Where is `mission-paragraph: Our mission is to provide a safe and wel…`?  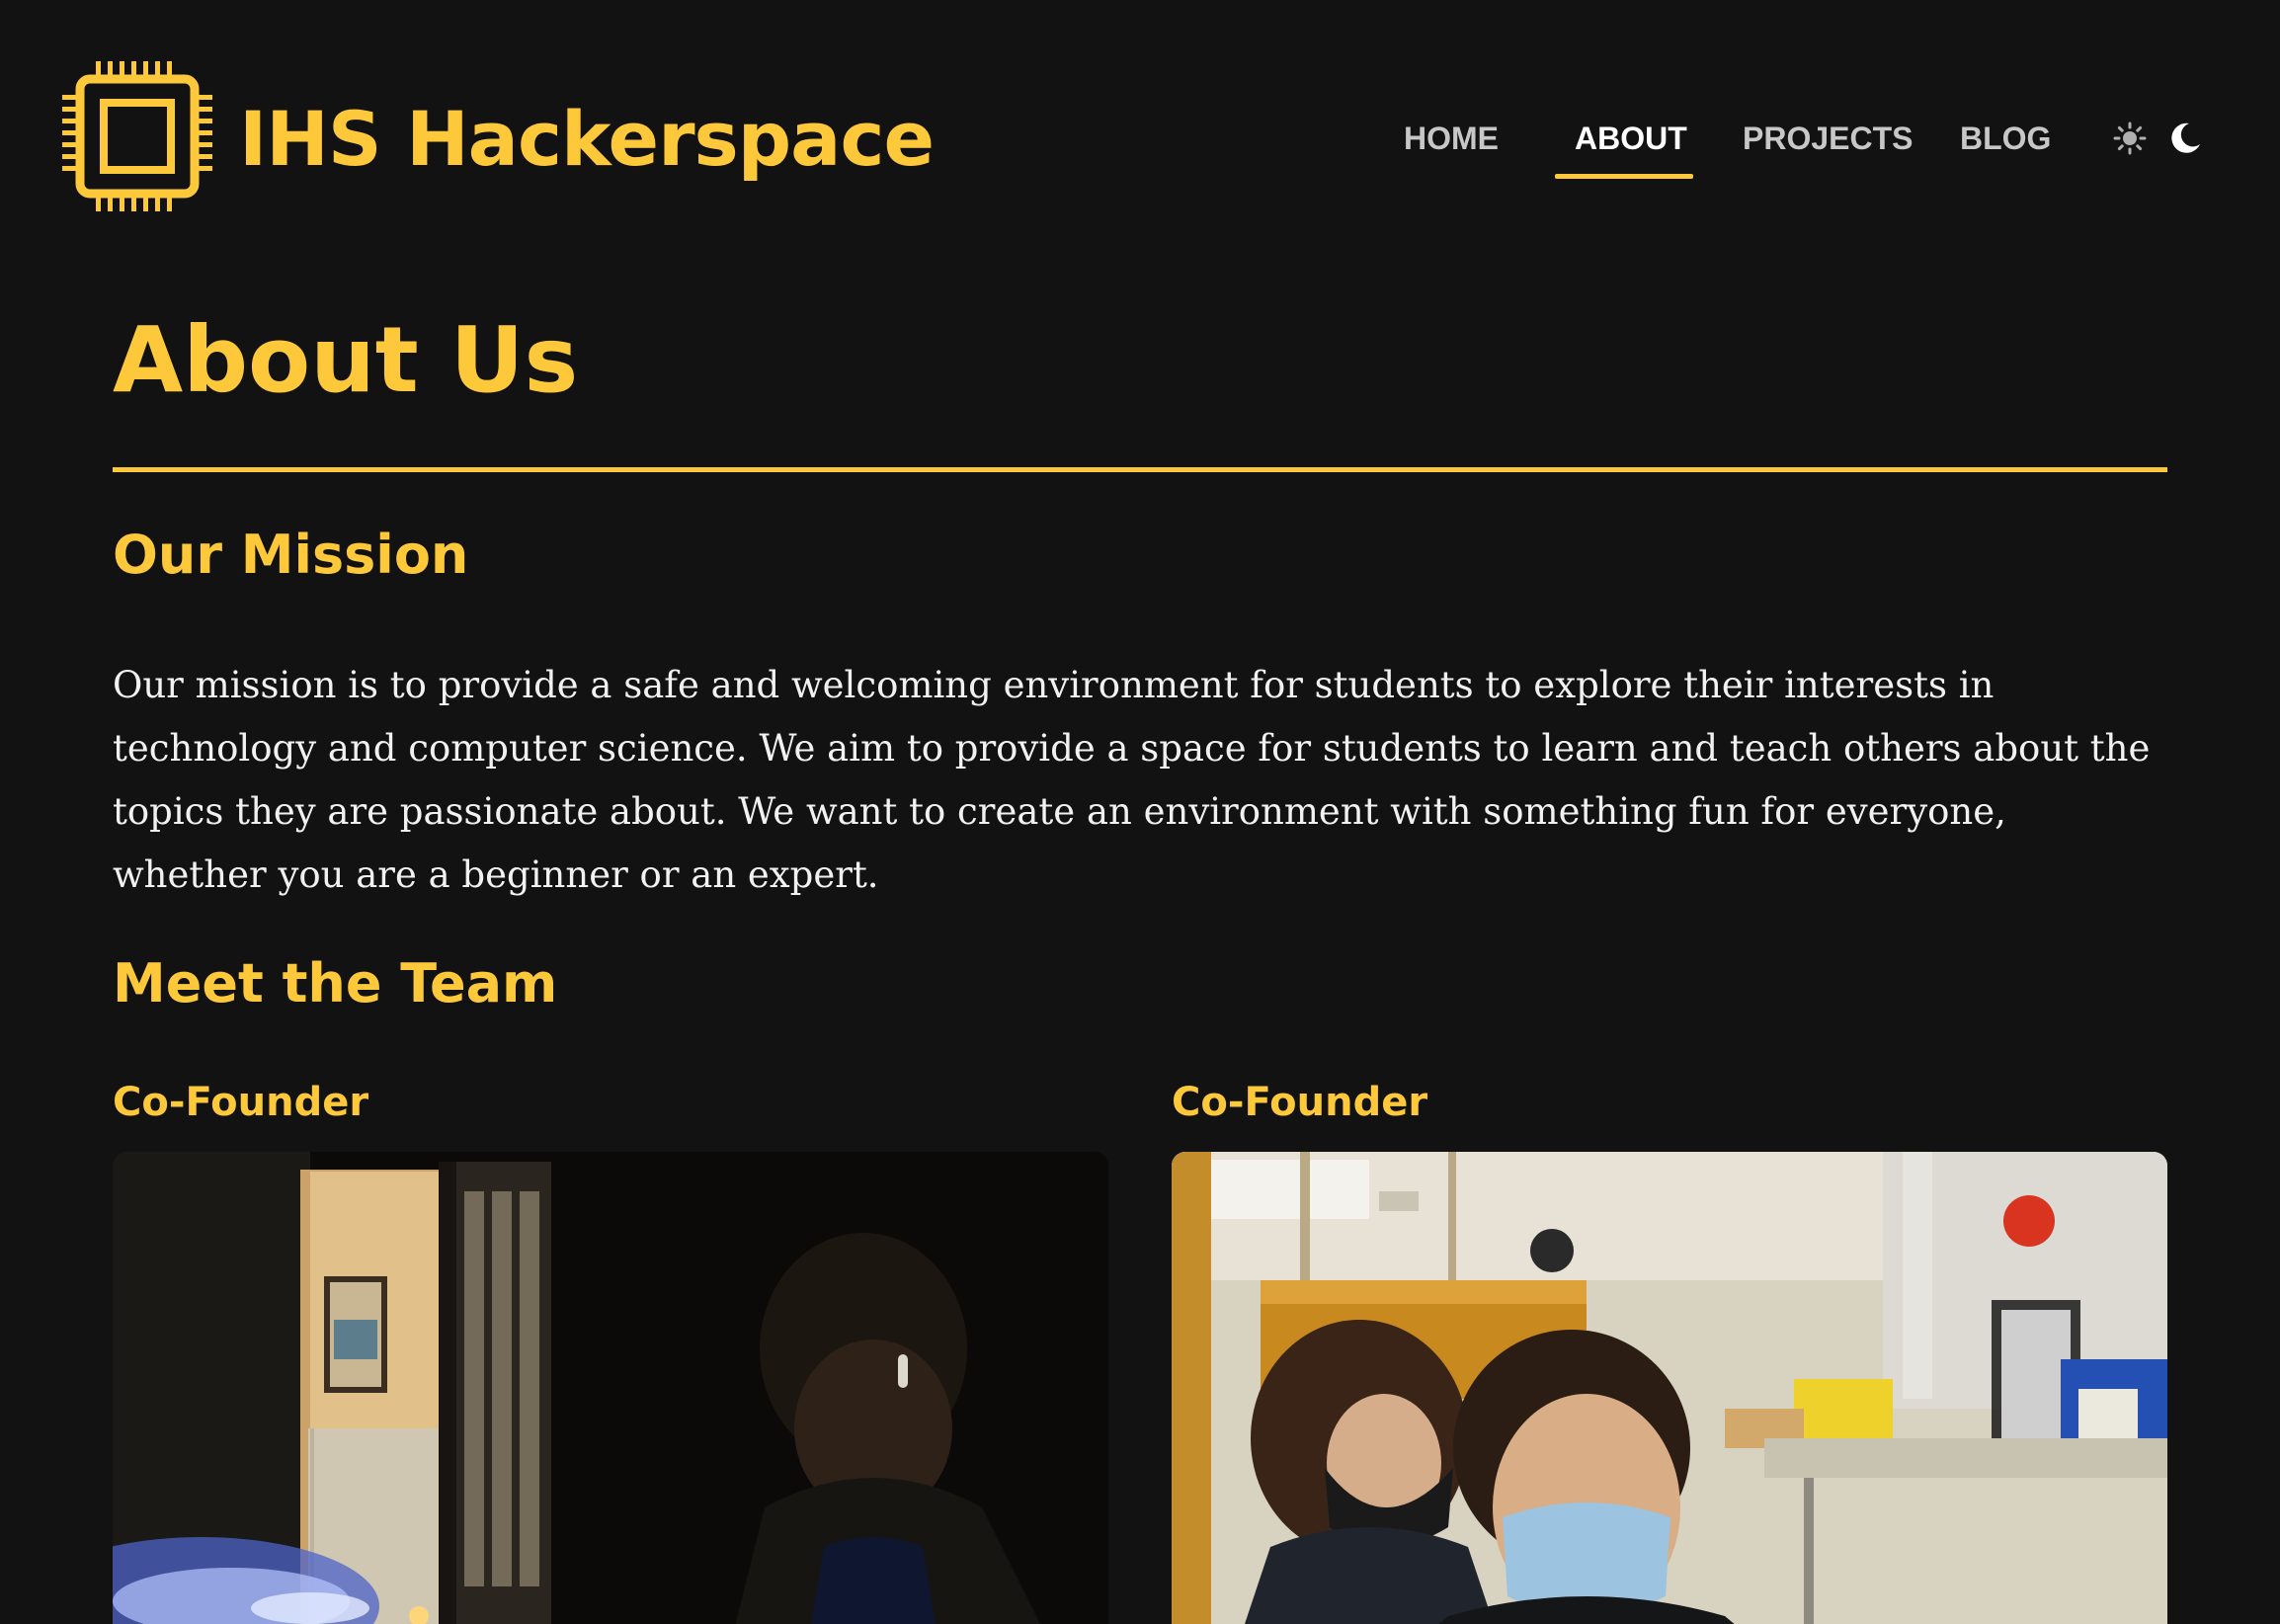 mission-paragraph: Our mission is to provide a safe and wel… is located at coordinates (1132, 780).